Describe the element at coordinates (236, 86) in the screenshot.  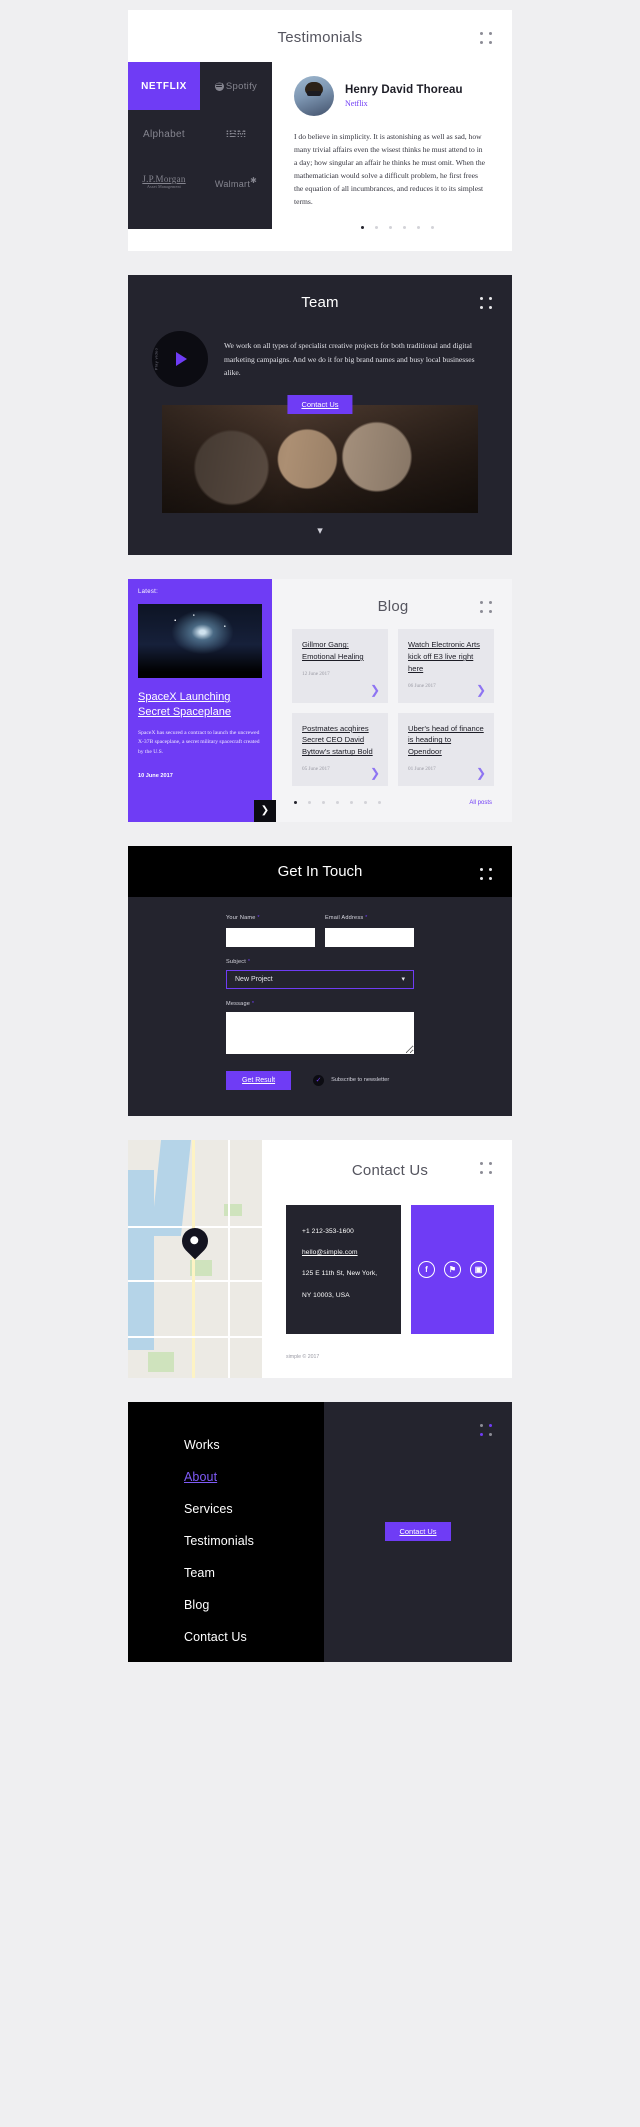
I see `logo-spotify: Spotify` at that location.